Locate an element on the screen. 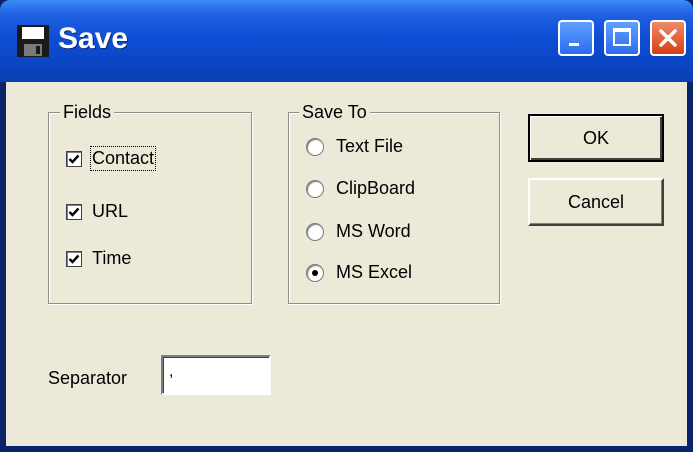 This screenshot has height=452, width=693. contact-checkbox-box is located at coordinates (74, 158).